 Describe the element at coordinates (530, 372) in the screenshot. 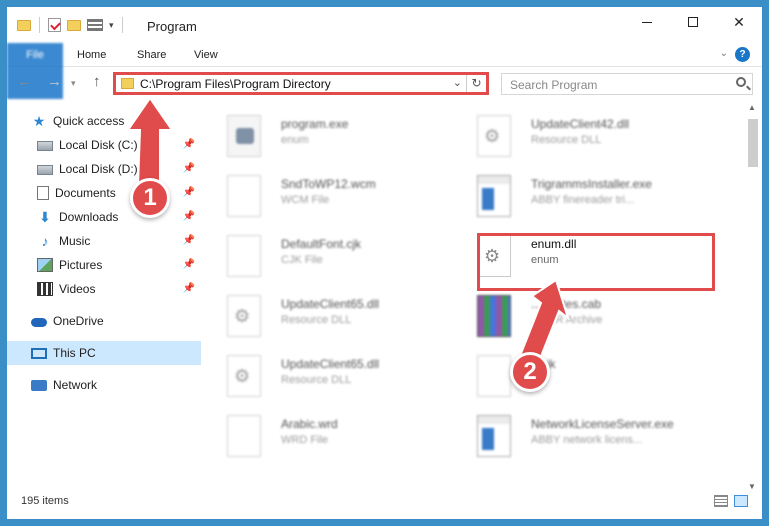

I see `step-badge-2: 2` at that location.